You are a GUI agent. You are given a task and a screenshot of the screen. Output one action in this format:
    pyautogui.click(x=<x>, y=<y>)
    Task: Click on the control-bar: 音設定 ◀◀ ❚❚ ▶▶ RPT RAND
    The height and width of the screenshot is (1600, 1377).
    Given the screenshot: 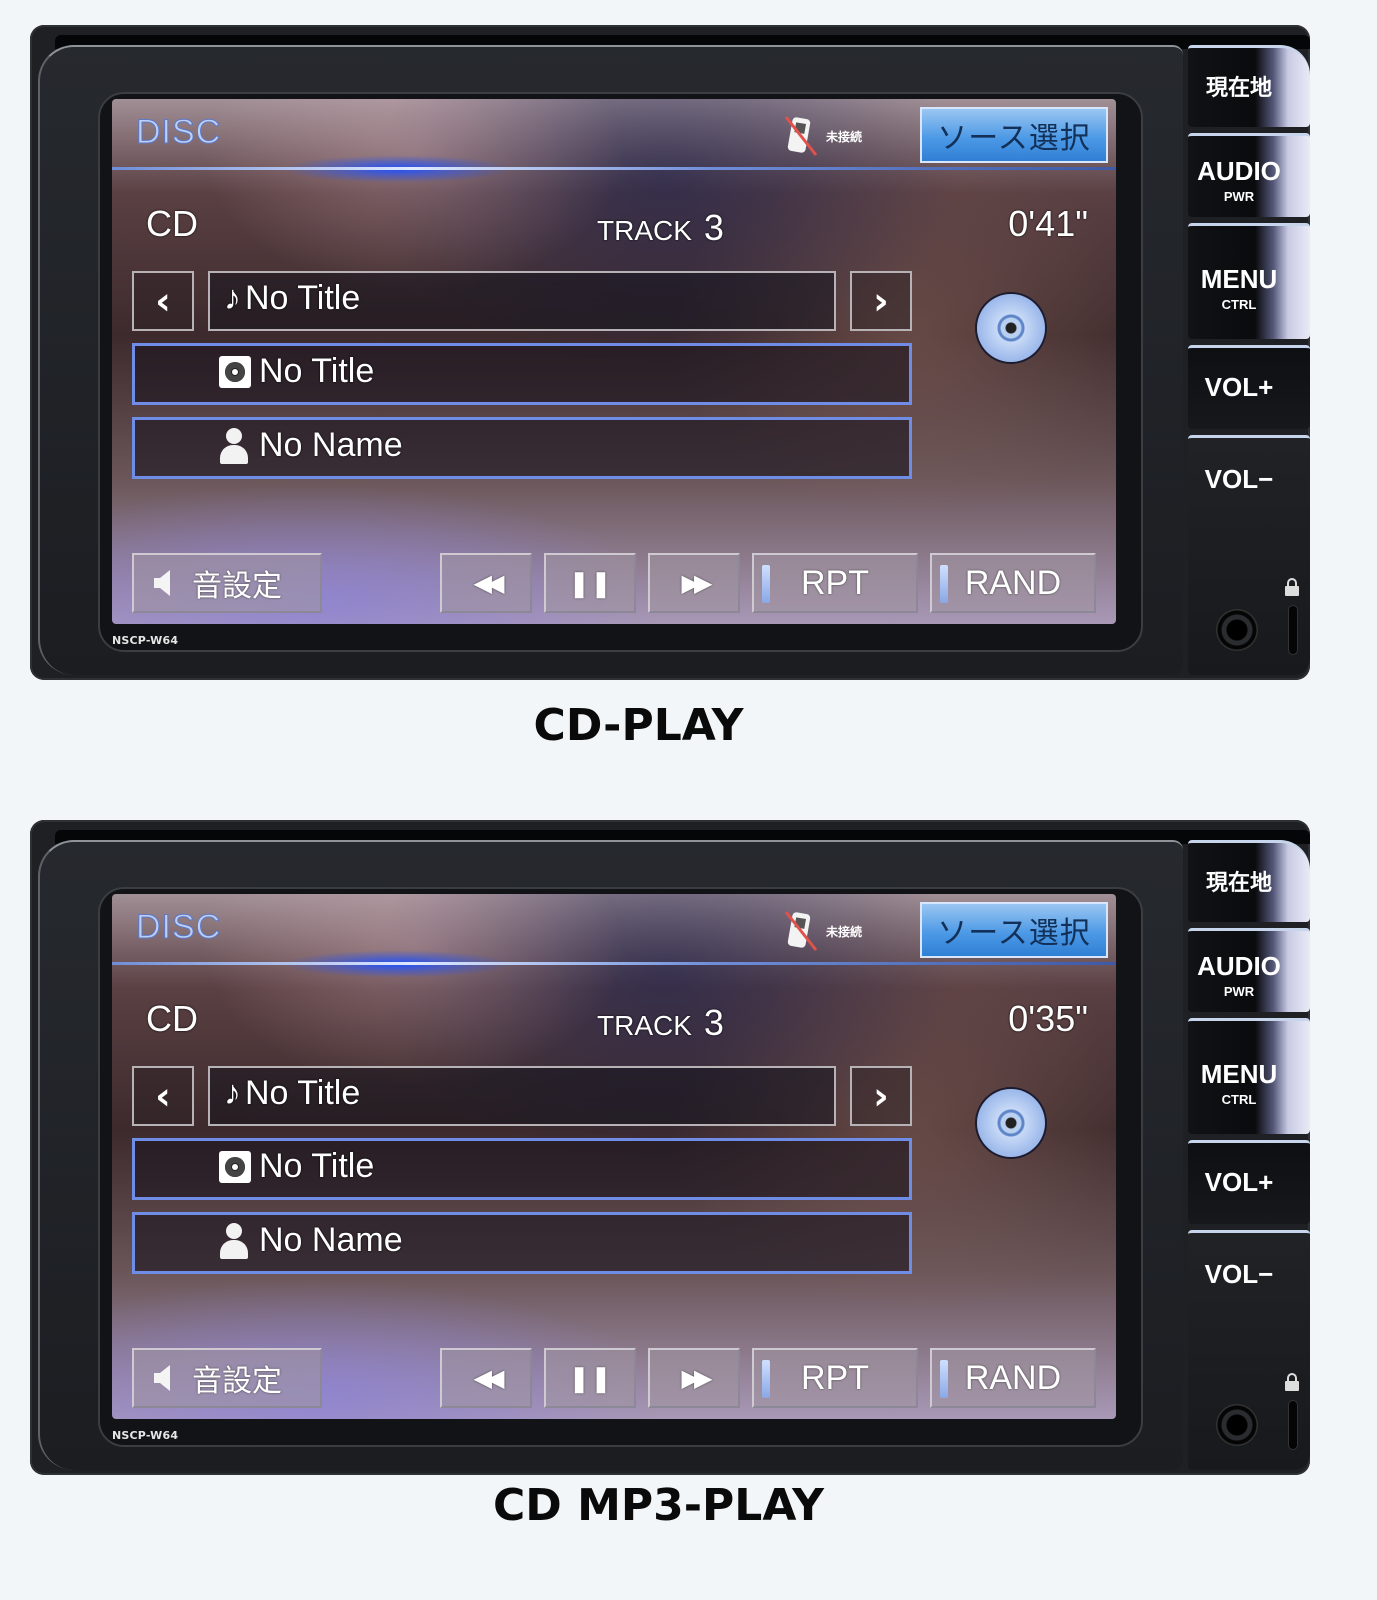 What is the action you would take?
    pyautogui.click(x=614, y=585)
    